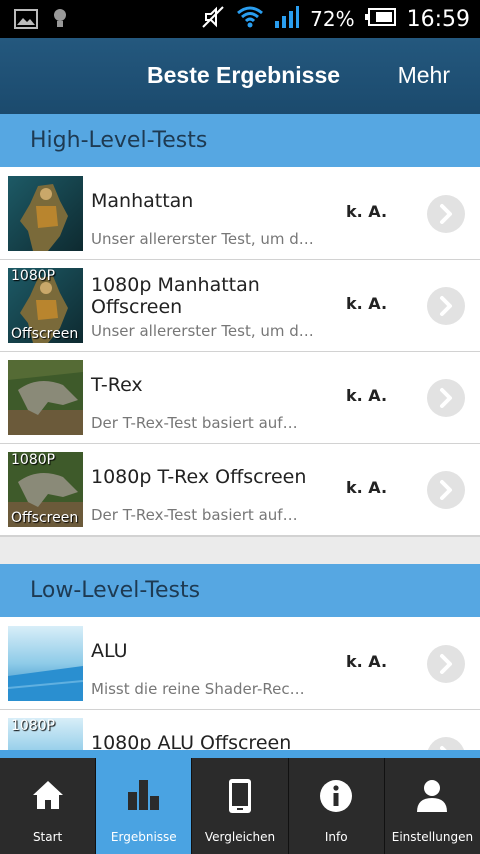 This screenshot has width=480, height=854. What do you see at coordinates (143, 837) in the screenshot?
I see `tab-label: Ergebnisse` at bounding box center [143, 837].